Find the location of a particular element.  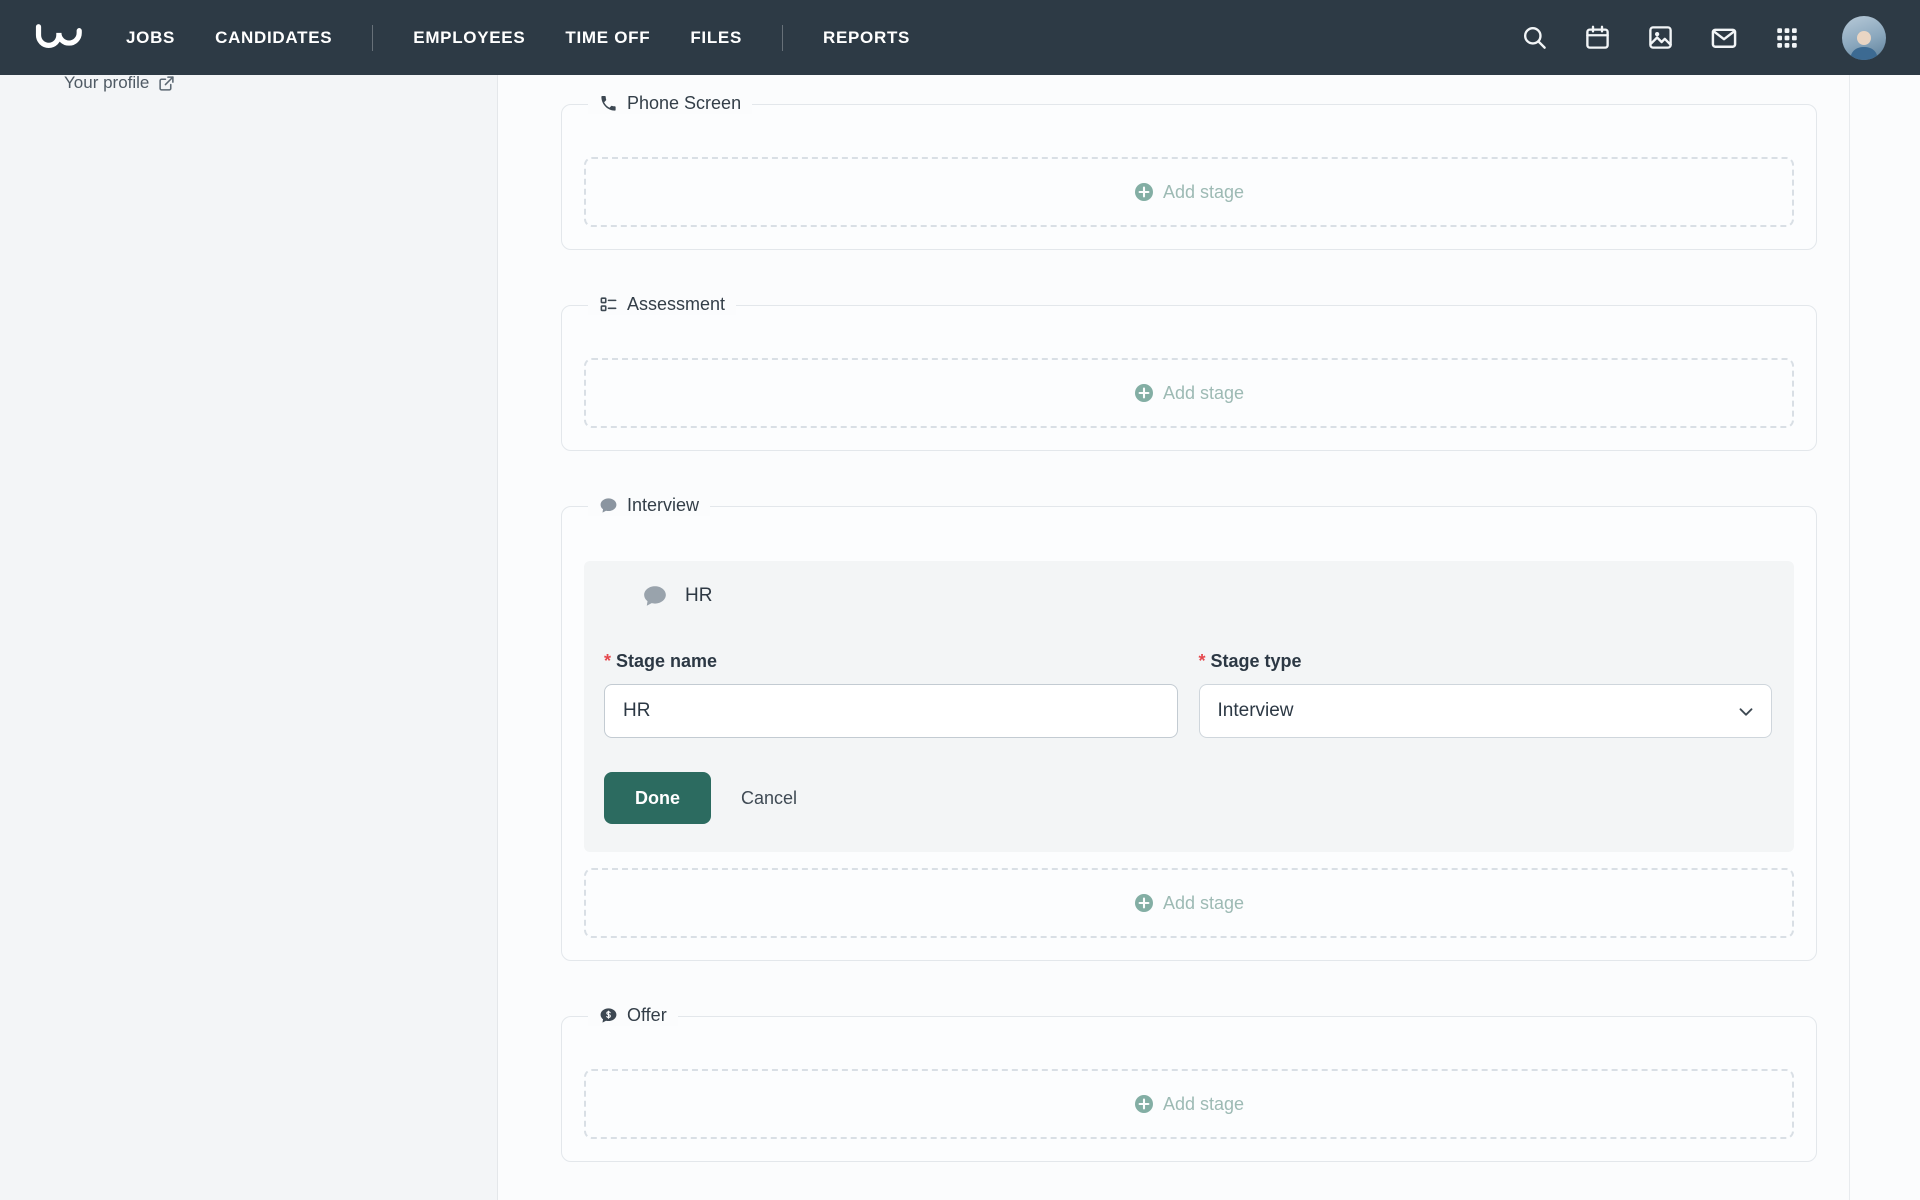

apps-grid-icon is located at coordinates (1787, 38).